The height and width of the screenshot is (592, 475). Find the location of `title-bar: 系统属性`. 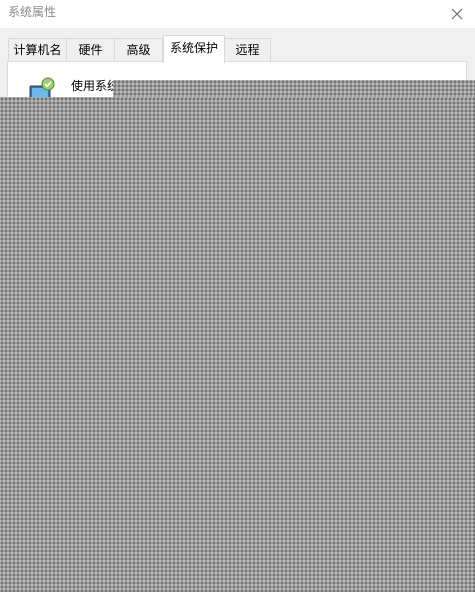

title-bar: 系统属性 is located at coordinates (237, 14).